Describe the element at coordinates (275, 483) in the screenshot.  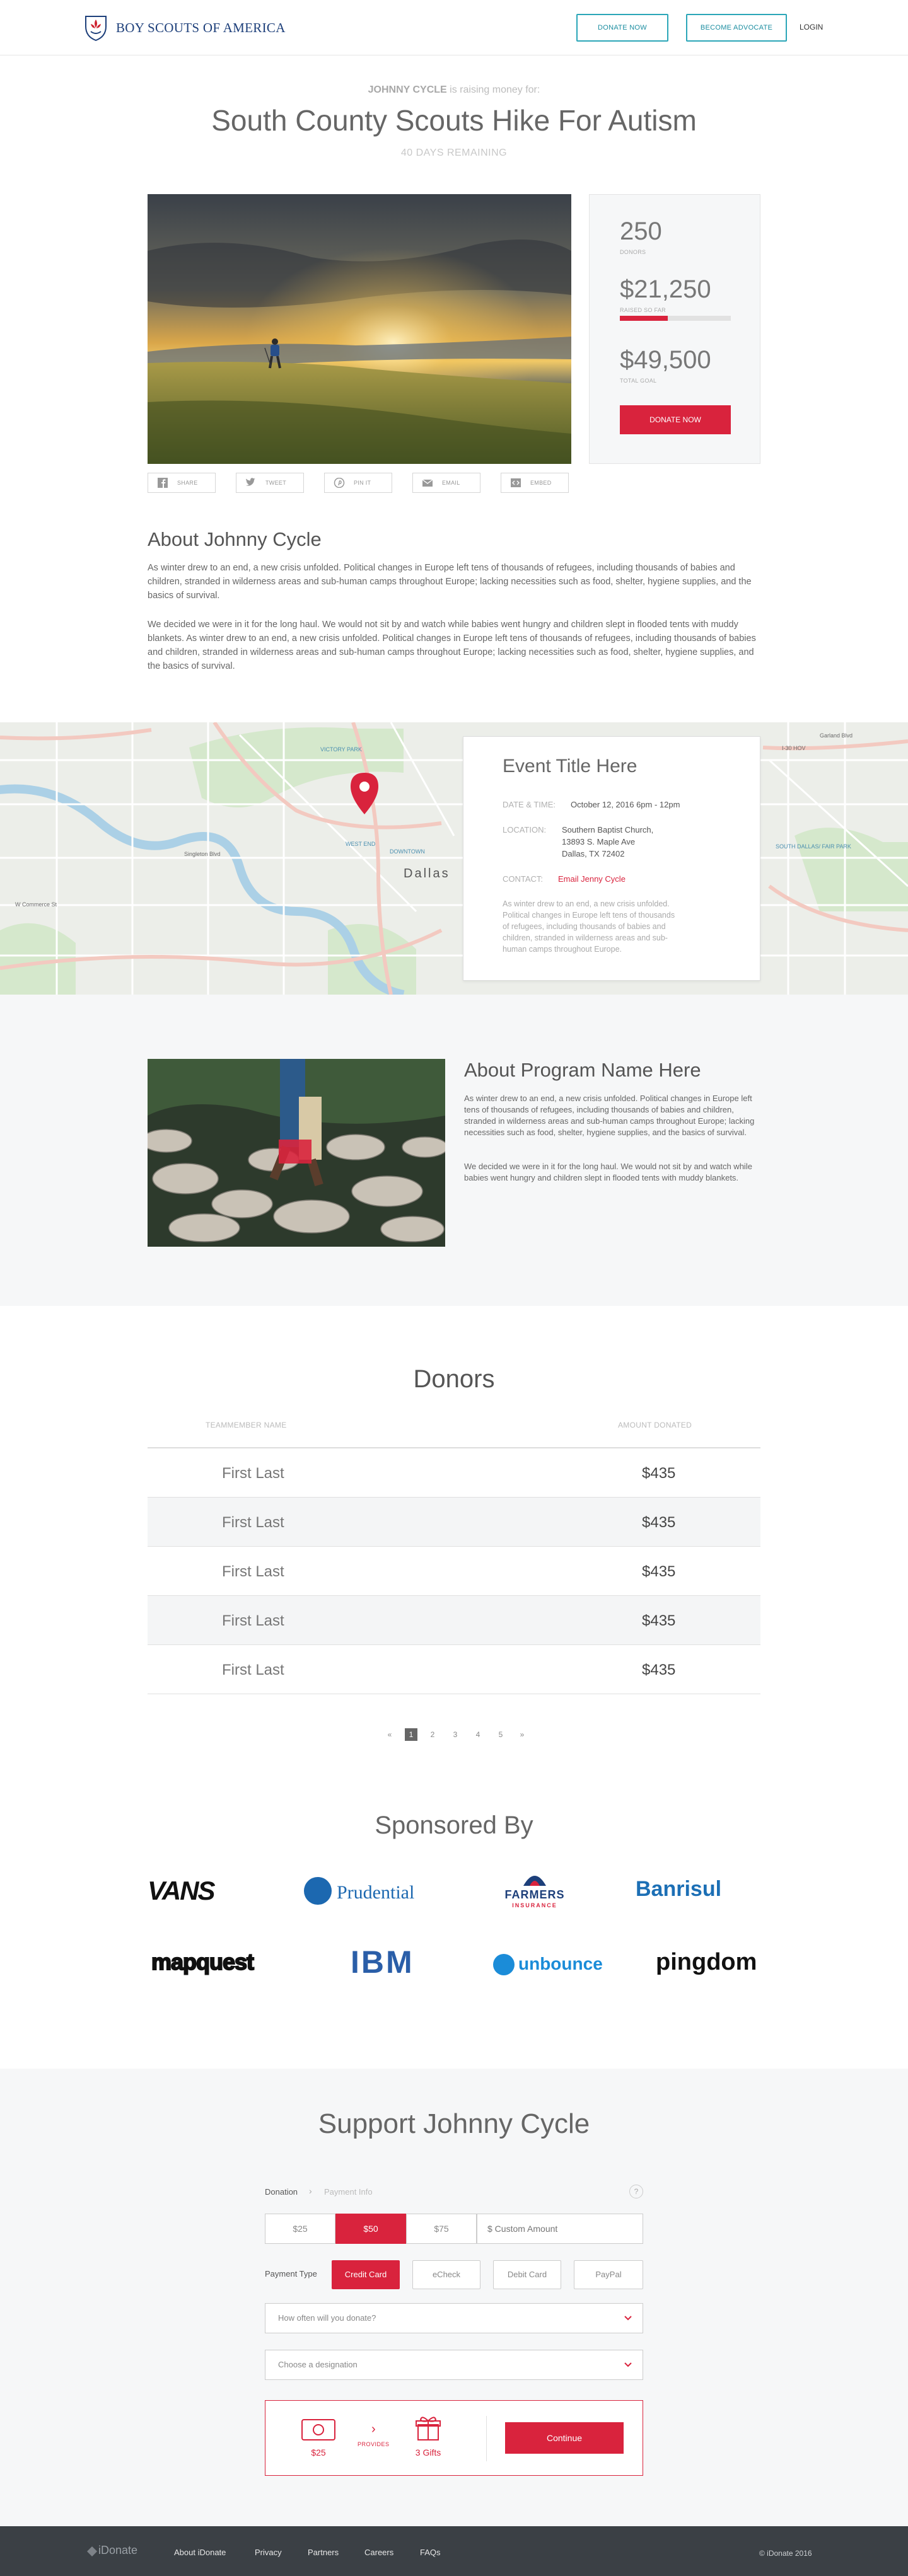
I see `share-label: TWEET` at that location.